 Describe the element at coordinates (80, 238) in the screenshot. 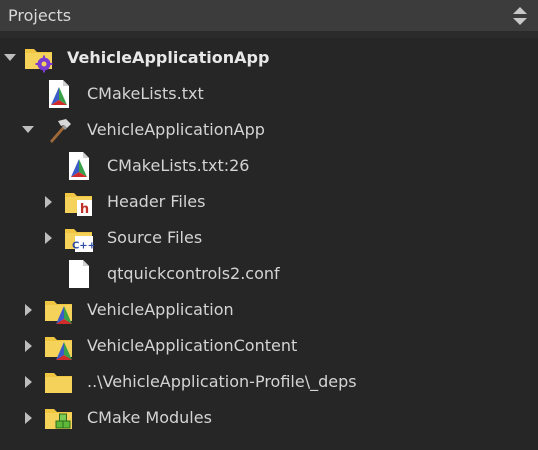

I see `source-folder-icon: C++` at that location.